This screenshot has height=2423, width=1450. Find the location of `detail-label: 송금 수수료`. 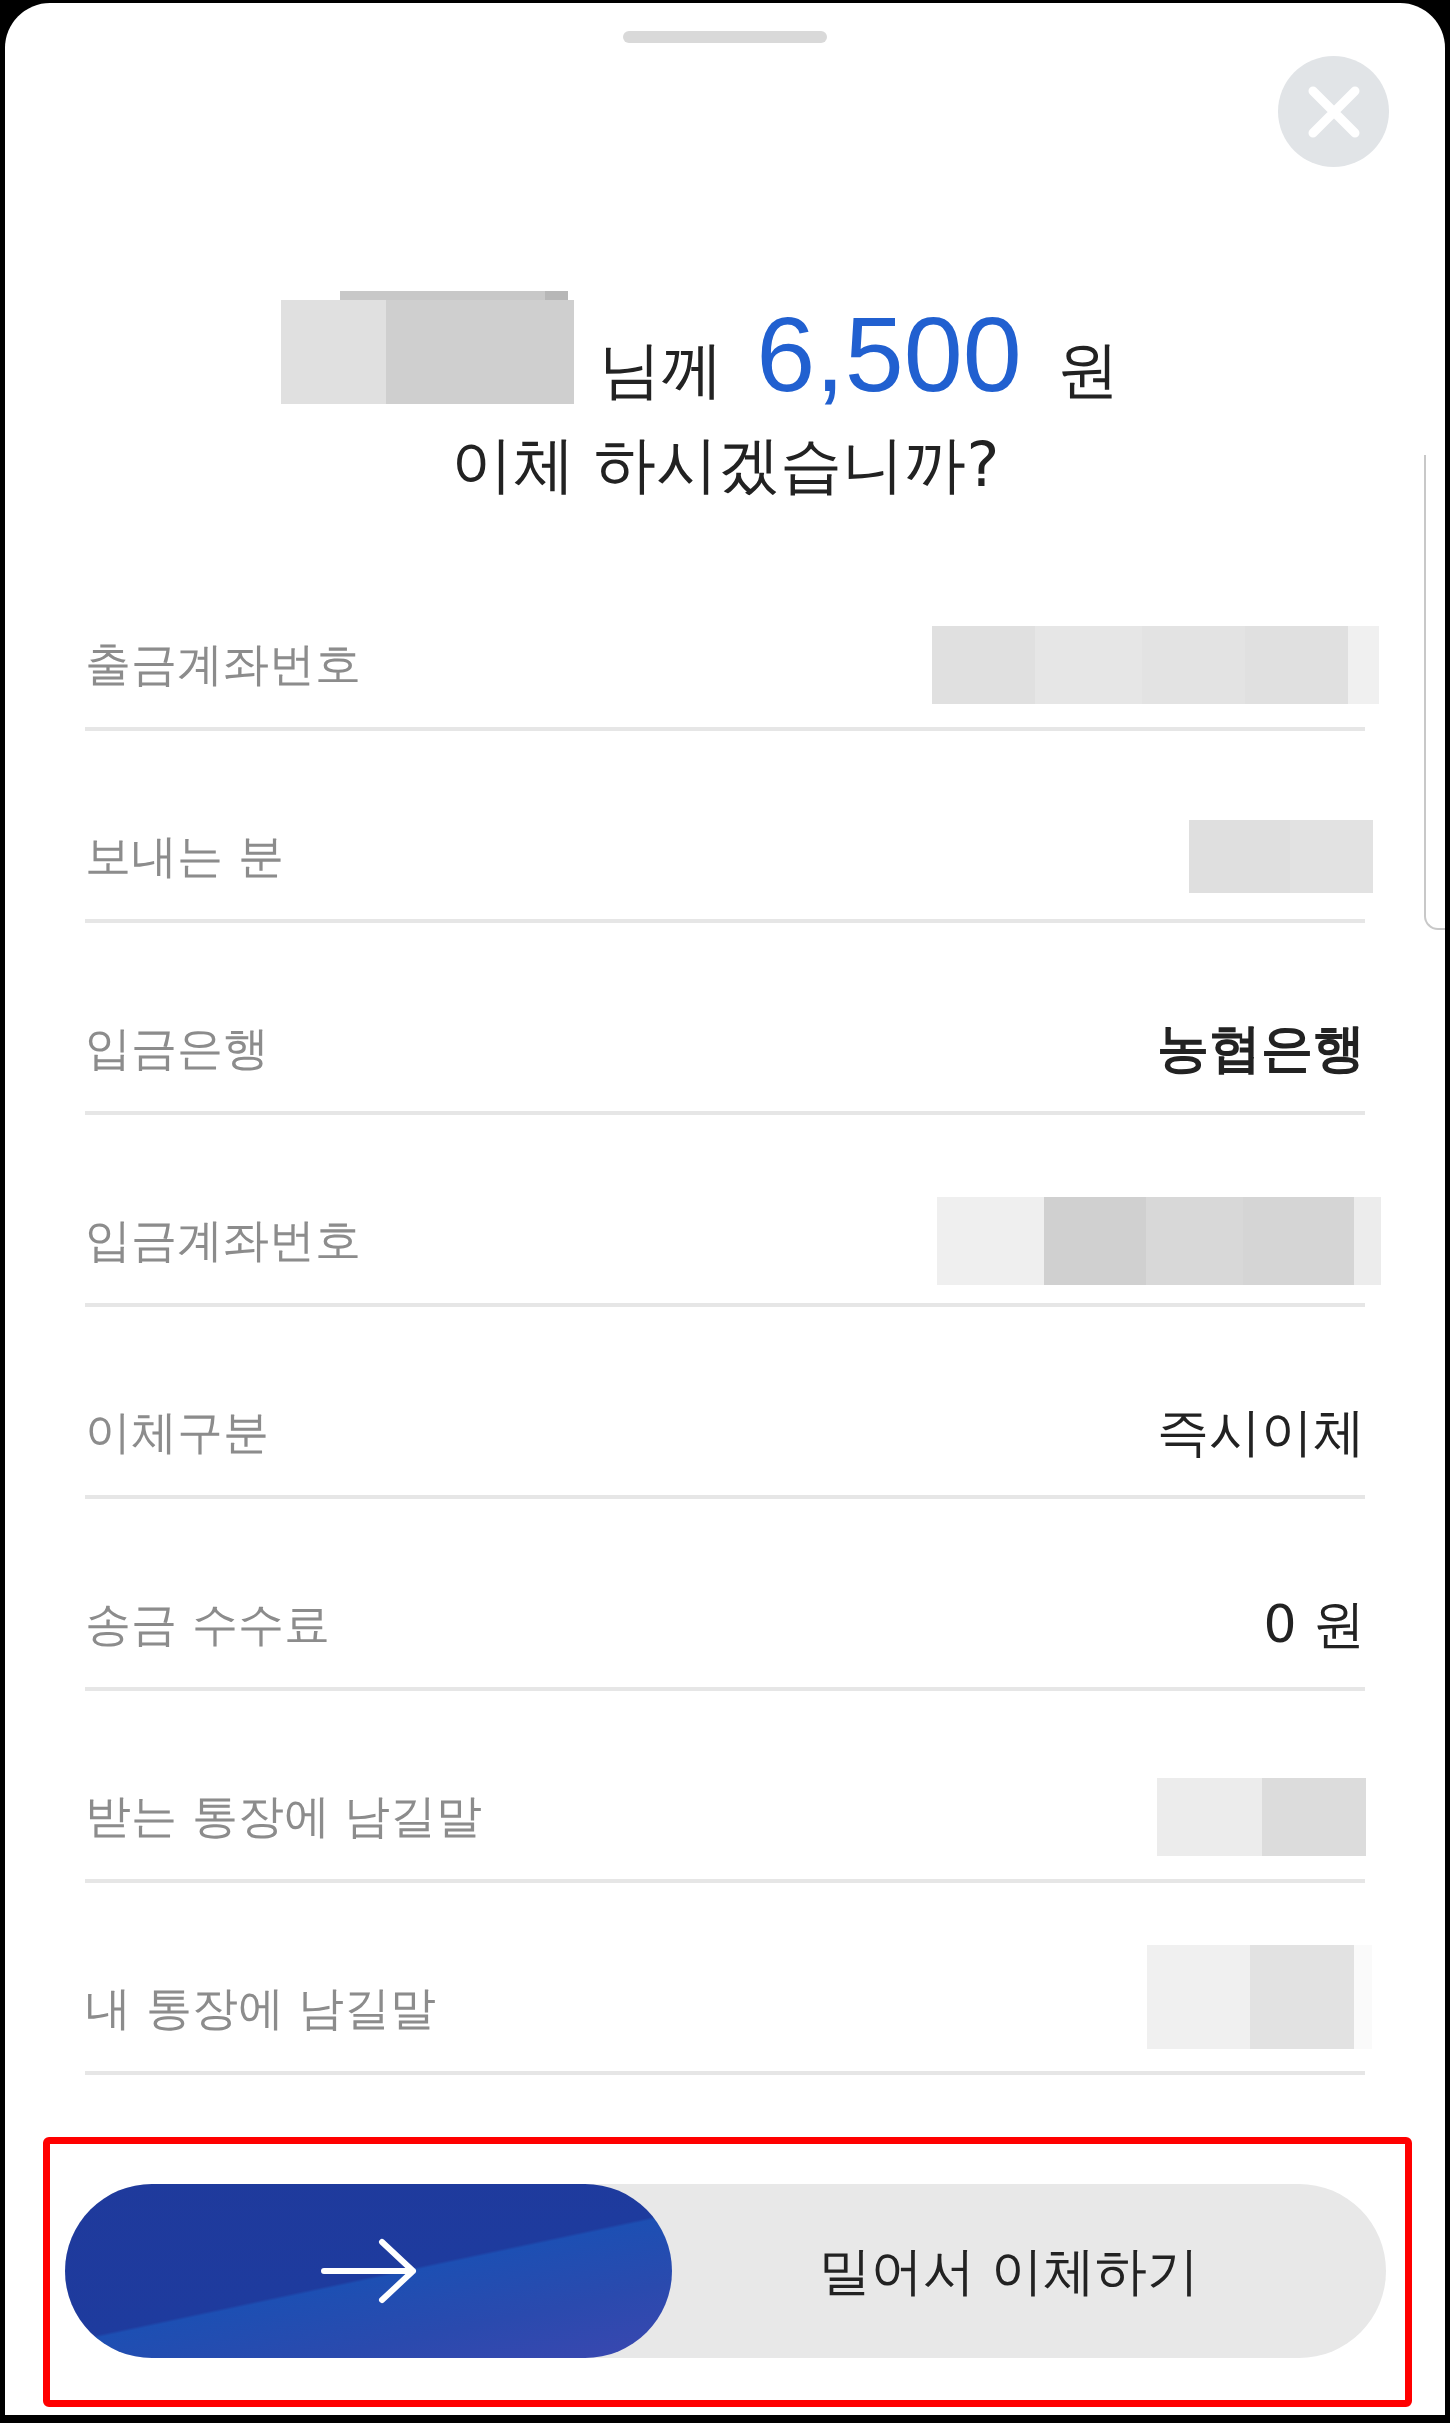

detail-label: 송금 수수료 is located at coordinates (207, 1624).